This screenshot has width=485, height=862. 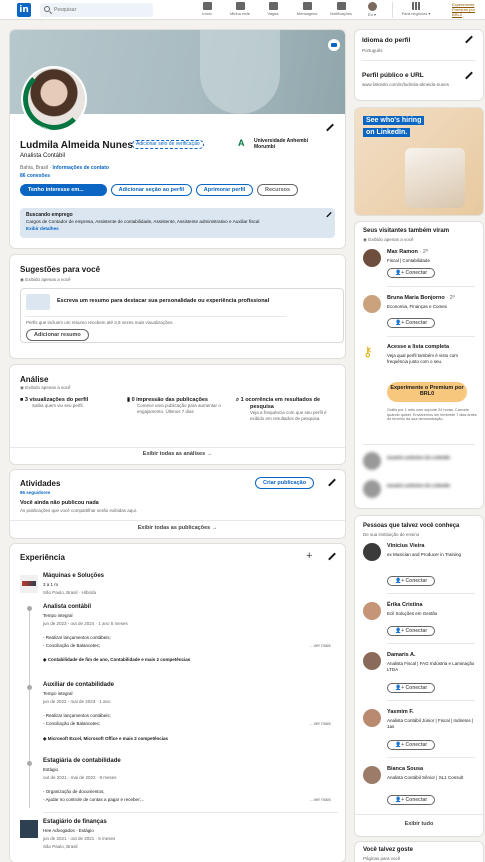 I want to click on nav-jobs: Vagas, so click(x=273, y=10).